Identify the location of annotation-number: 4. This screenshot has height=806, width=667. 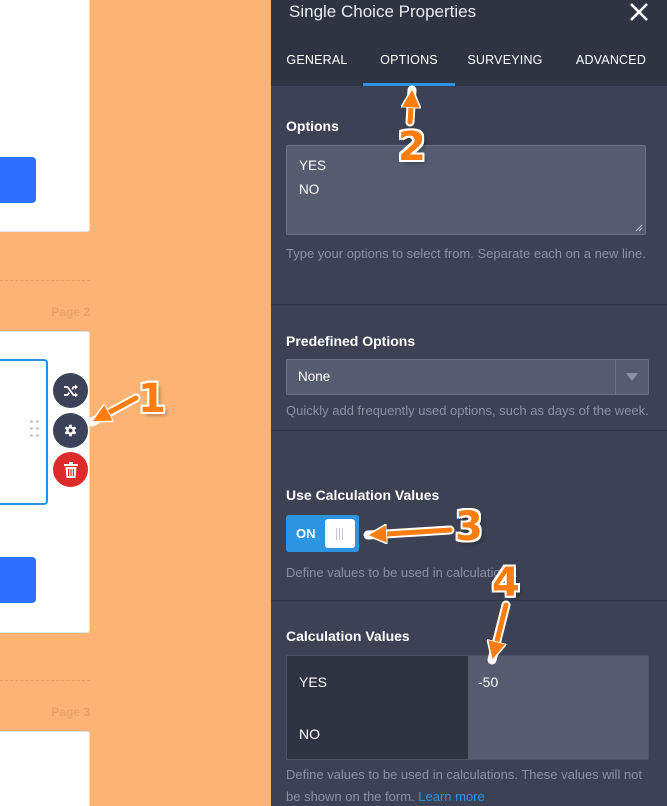
(506, 583).